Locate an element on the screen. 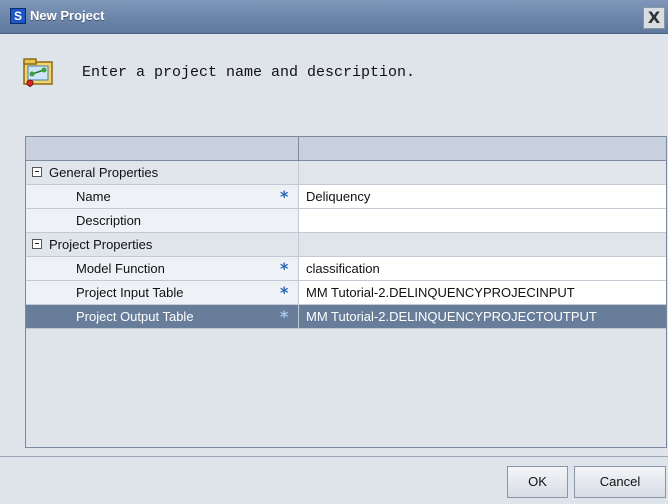 The image size is (668, 504). grid-header is located at coordinates (346, 149).